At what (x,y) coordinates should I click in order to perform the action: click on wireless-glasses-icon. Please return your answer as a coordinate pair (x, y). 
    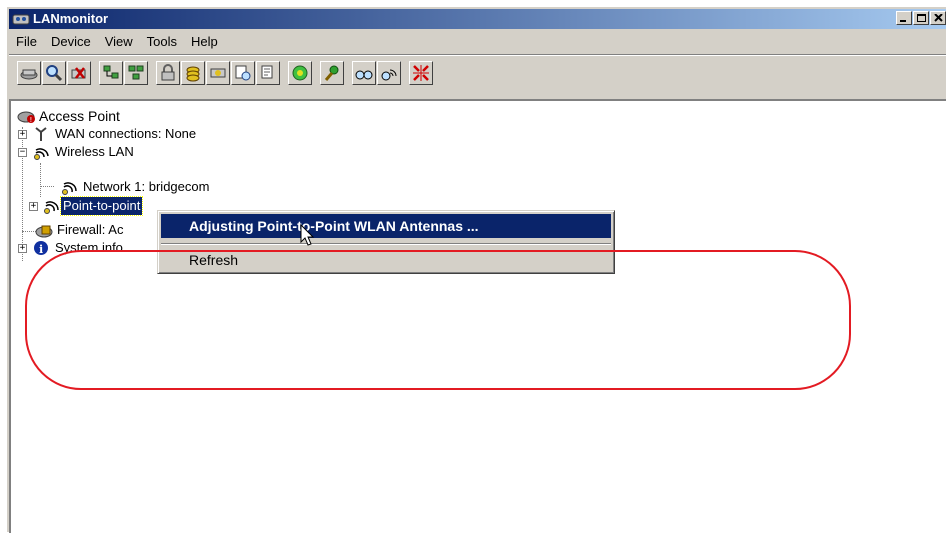
    Looking at the image, I should click on (389, 75).